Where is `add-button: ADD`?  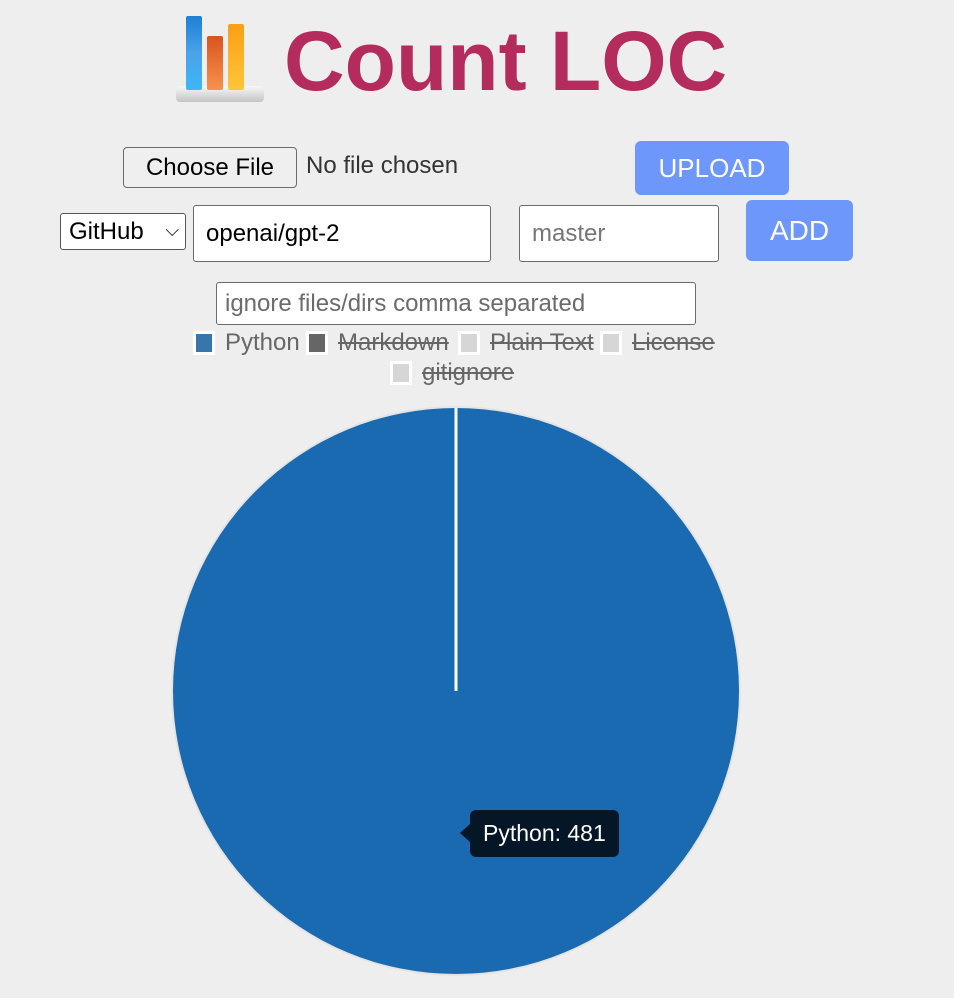
add-button: ADD is located at coordinates (799, 230).